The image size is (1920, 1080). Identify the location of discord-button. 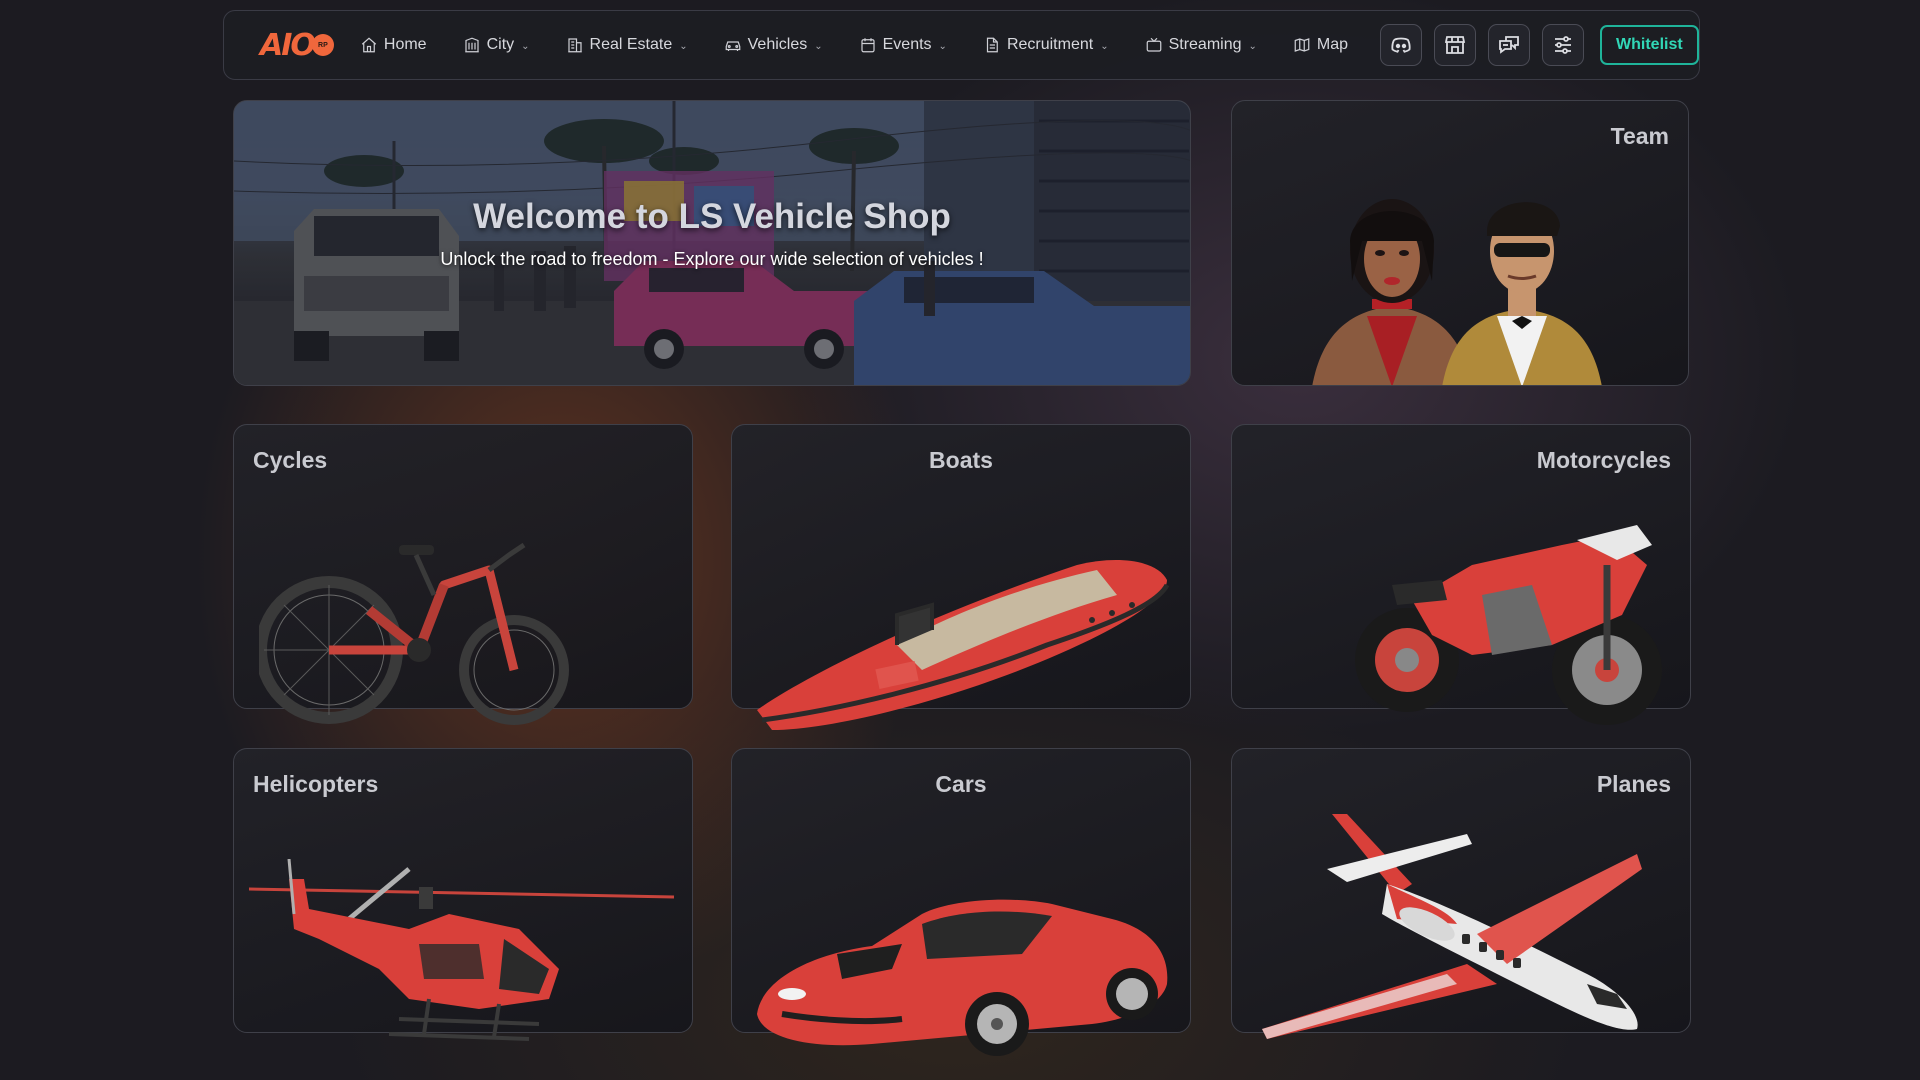
(1401, 45).